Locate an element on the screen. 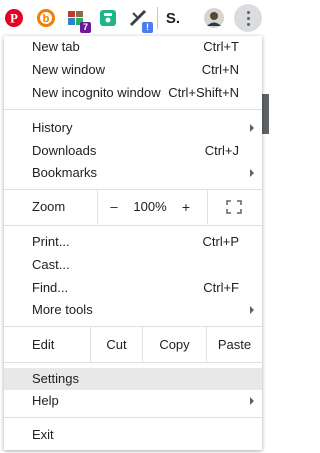  menu-item-find: Find... Ctrl+F is located at coordinates (133, 288).